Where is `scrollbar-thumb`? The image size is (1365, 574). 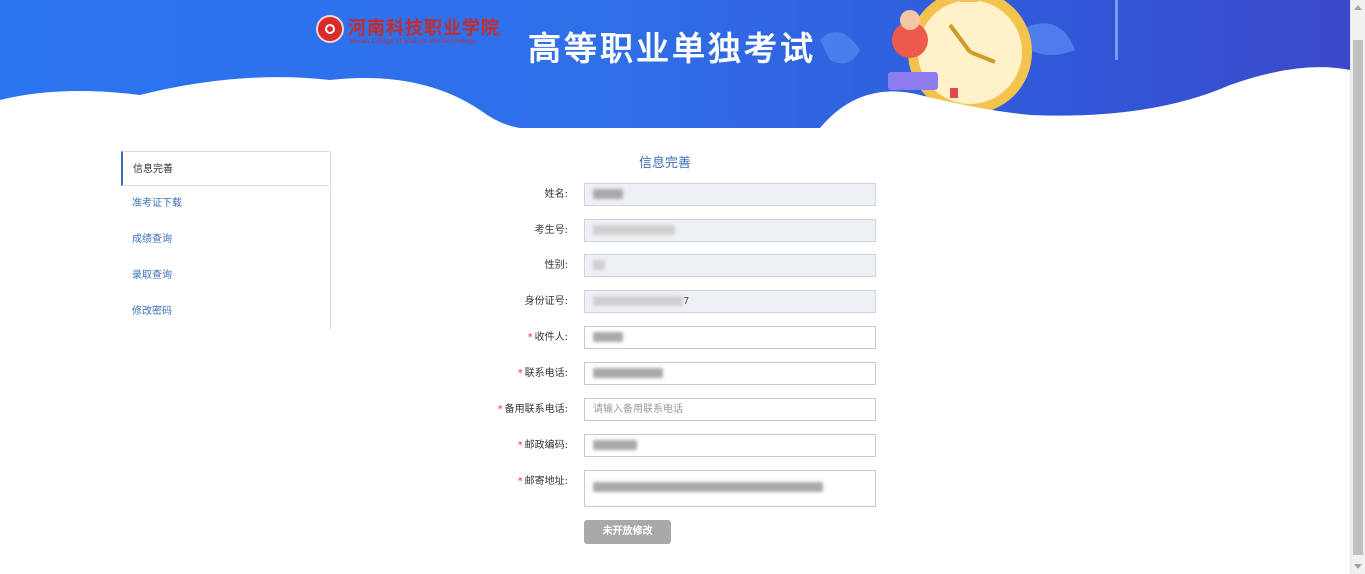
scrollbar-thumb is located at coordinates (1358, 297).